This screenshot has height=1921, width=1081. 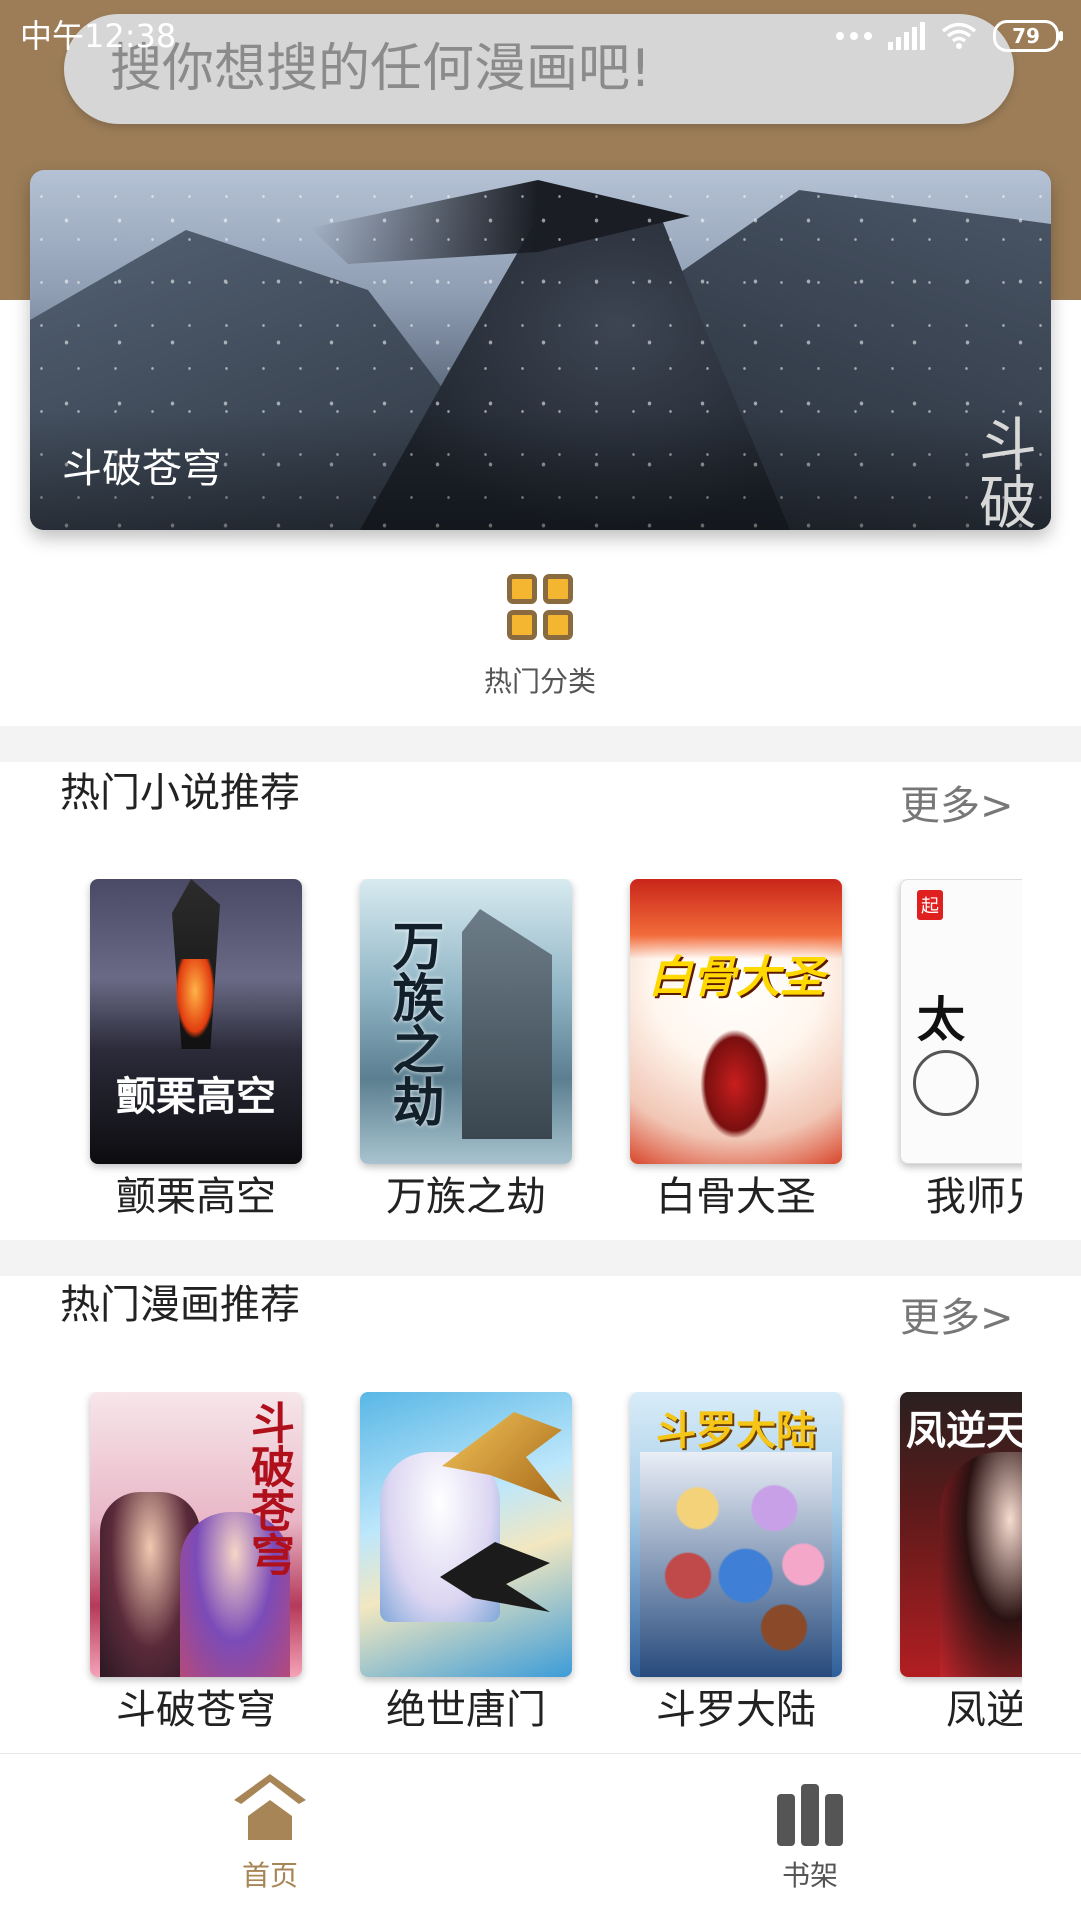 I want to click on grid-icon, so click(x=540, y=607).